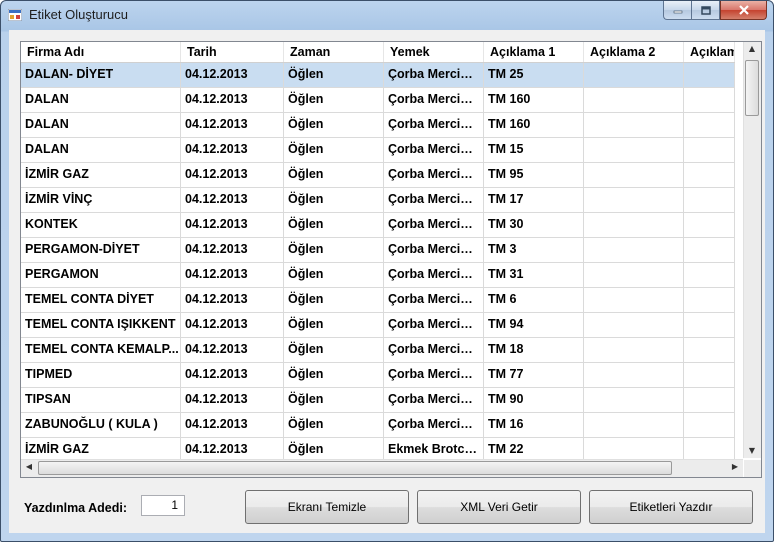 The height and width of the screenshot is (542, 774). What do you see at coordinates (534, 350) in the screenshot?
I see `table-cell: TM 18` at bounding box center [534, 350].